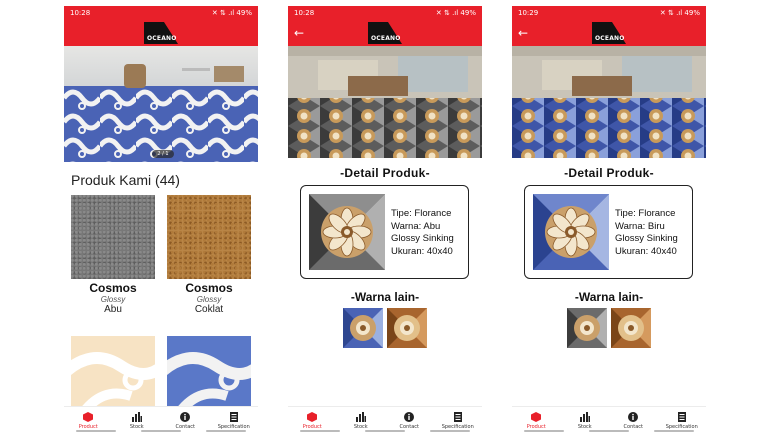 Image resolution: width=770 pixels, height=440 pixels. Describe the element at coordinates (528, 13) in the screenshot. I see `status-time: 10:29` at that location.